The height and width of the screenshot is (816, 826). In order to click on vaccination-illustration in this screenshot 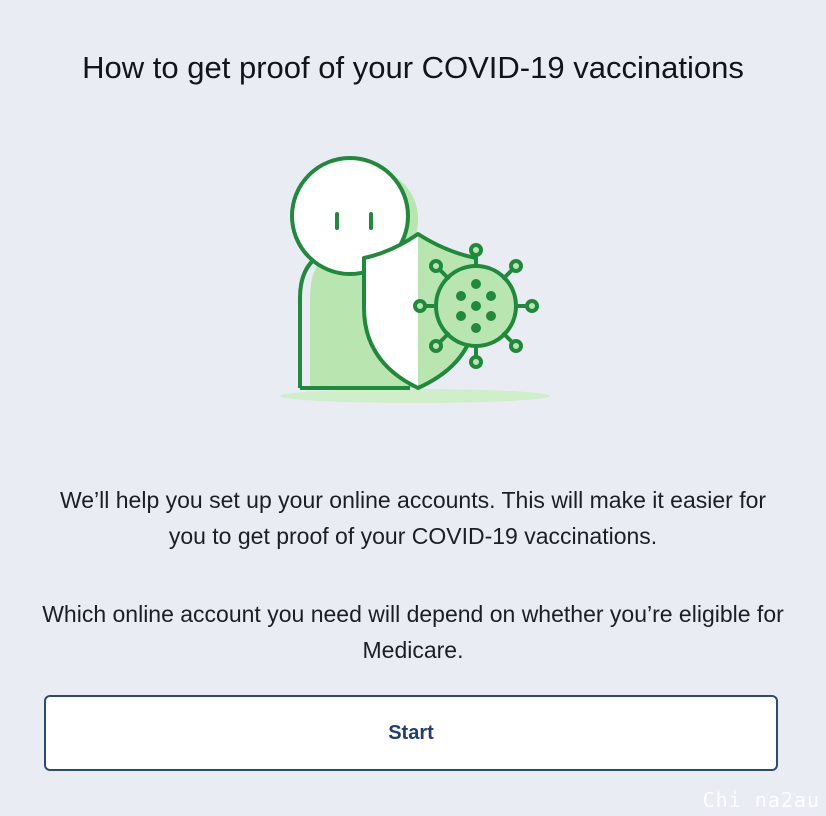, I will do `click(415, 279)`.